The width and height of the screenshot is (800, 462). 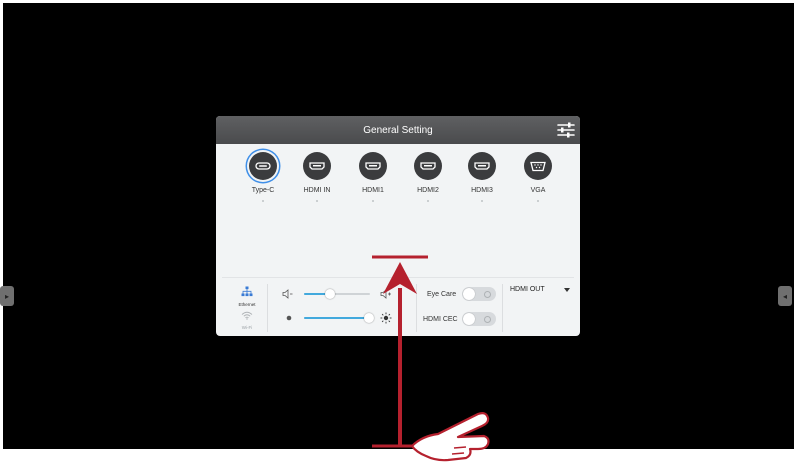 I want to click on source-hdmi3: HDMI3, so click(x=482, y=177).